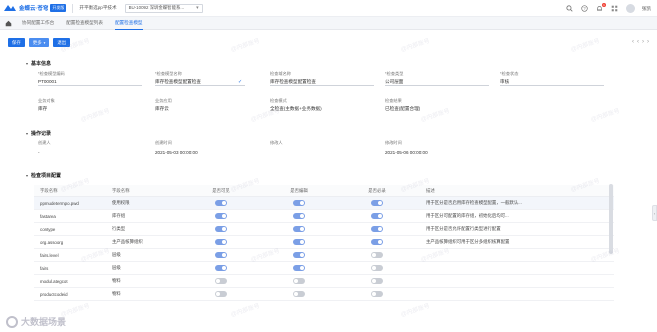 This screenshot has height=332, width=657. I want to click on table-row: contype 行类型 用于区分是否允许配置行类型进行配置, so click(324, 229).